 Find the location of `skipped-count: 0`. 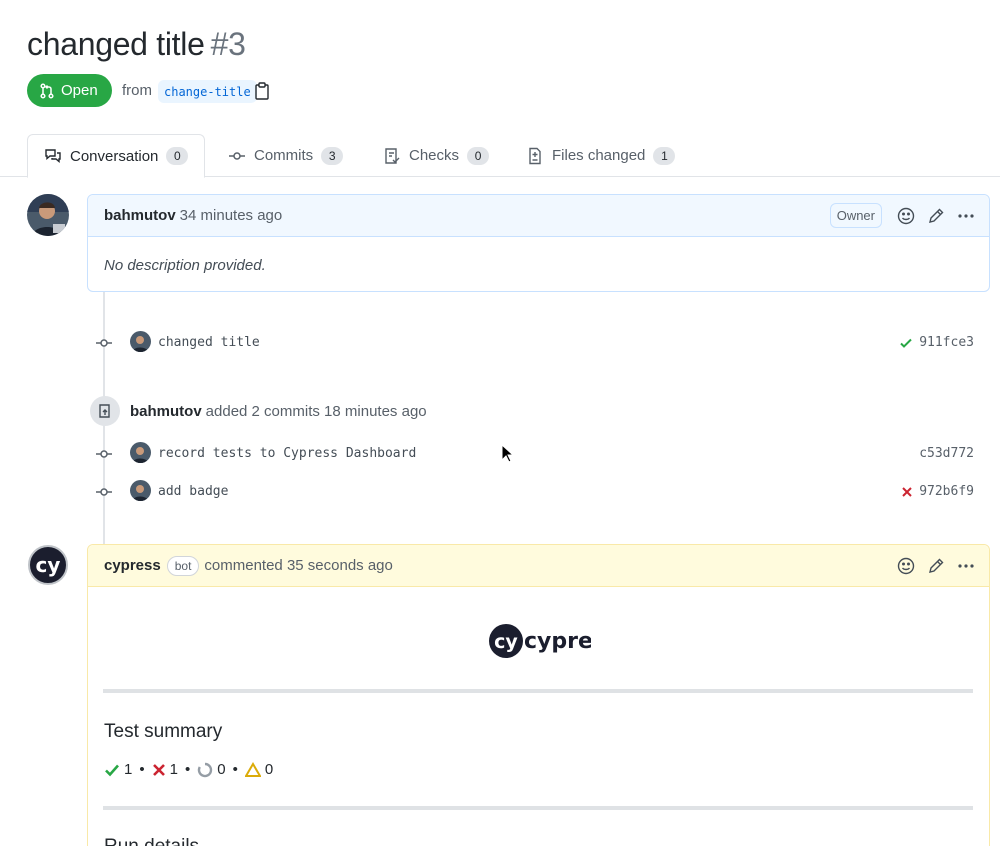

skipped-count: 0 is located at coordinates (269, 769).